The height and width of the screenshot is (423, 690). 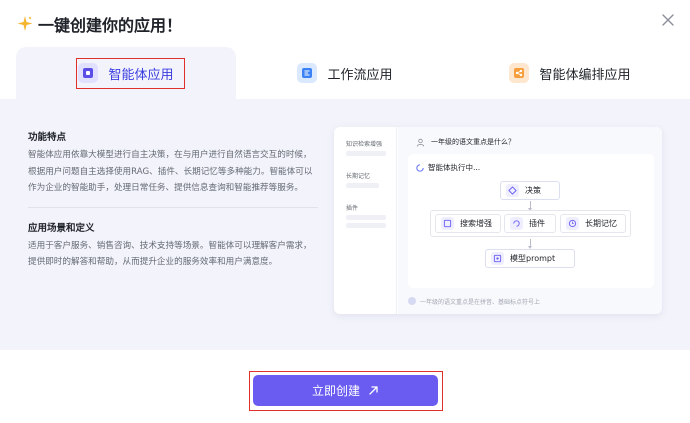 I want to click on preview-flow-card: 智能体执行中... 决策 搜索增强 插件 长期记忆 模型prompt, so click(x=531, y=221).